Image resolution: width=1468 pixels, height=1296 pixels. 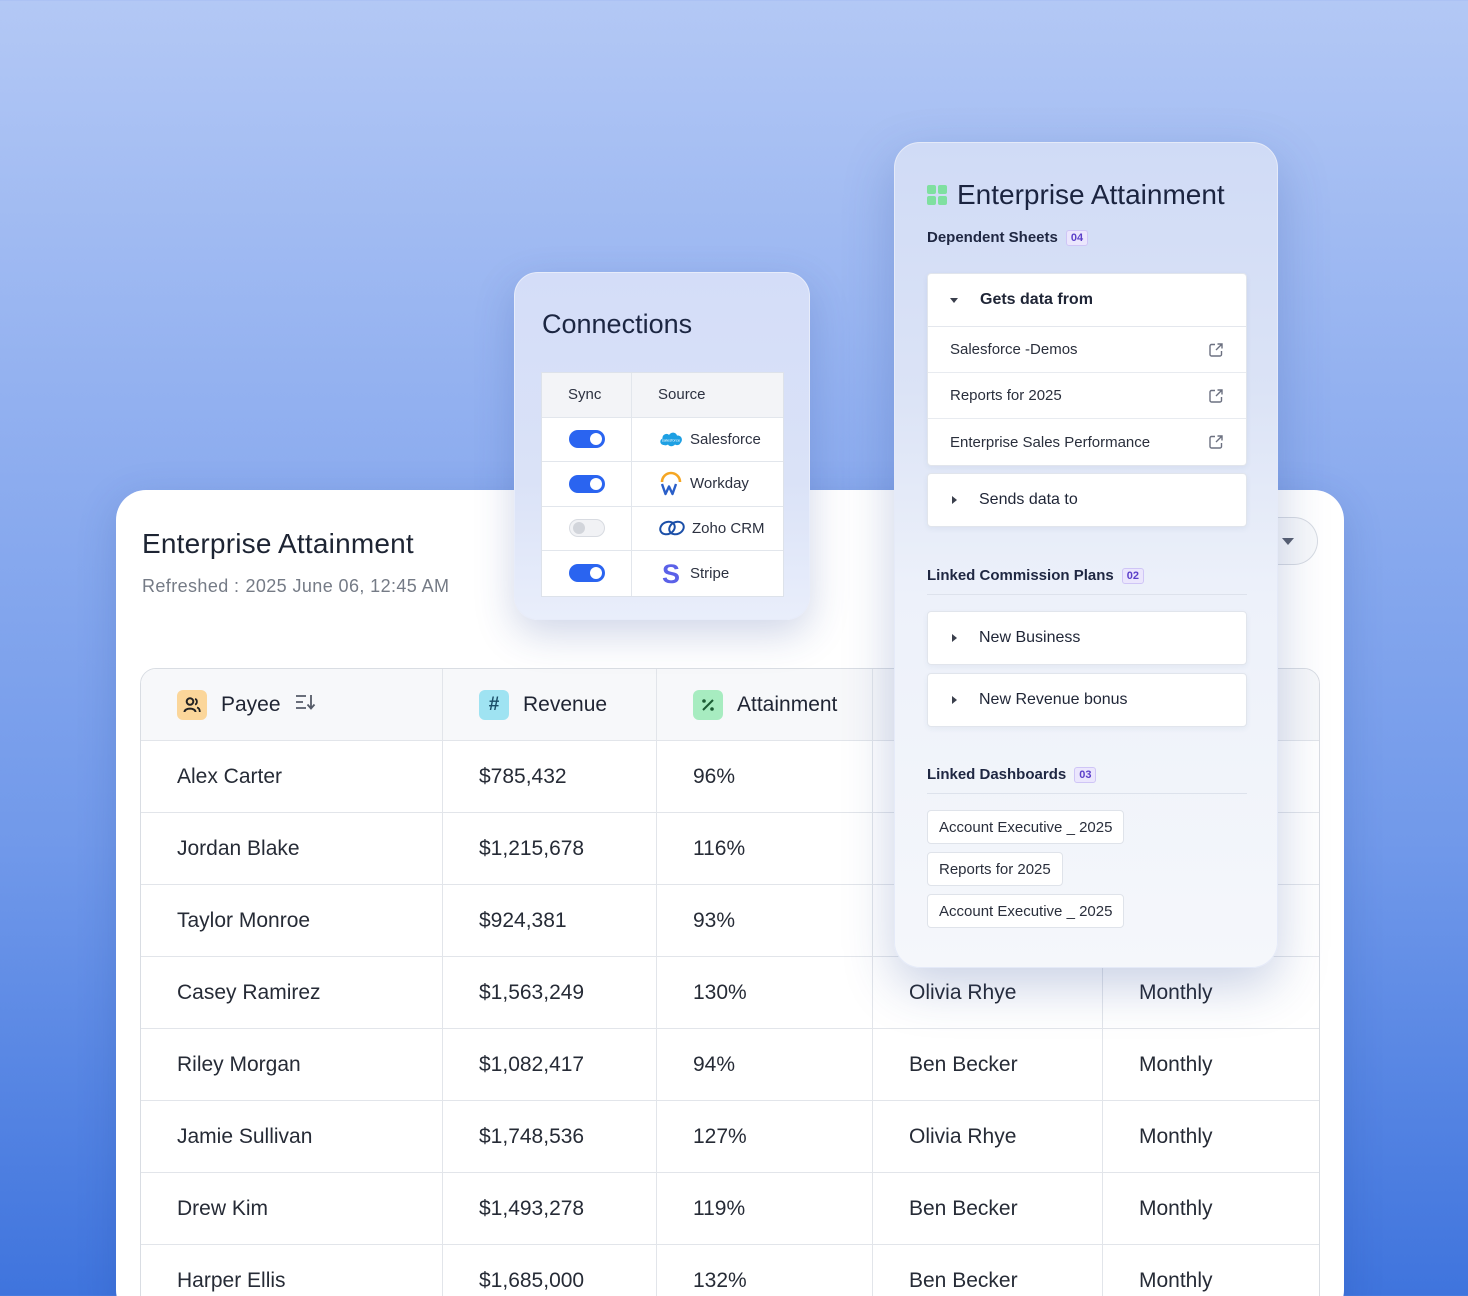 What do you see at coordinates (292, 704) in the screenshot?
I see `column-header-payee: Payee` at bounding box center [292, 704].